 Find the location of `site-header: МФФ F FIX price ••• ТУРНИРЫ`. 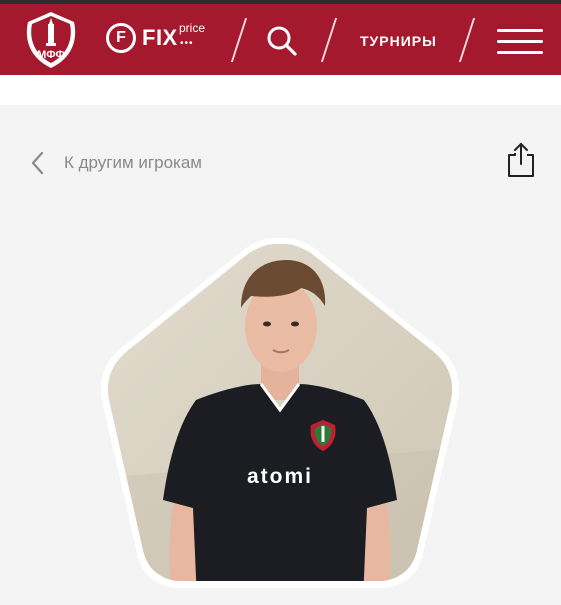

site-header: МФФ F FIX price ••• ТУРНИРЫ is located at coordinates (280, 39).